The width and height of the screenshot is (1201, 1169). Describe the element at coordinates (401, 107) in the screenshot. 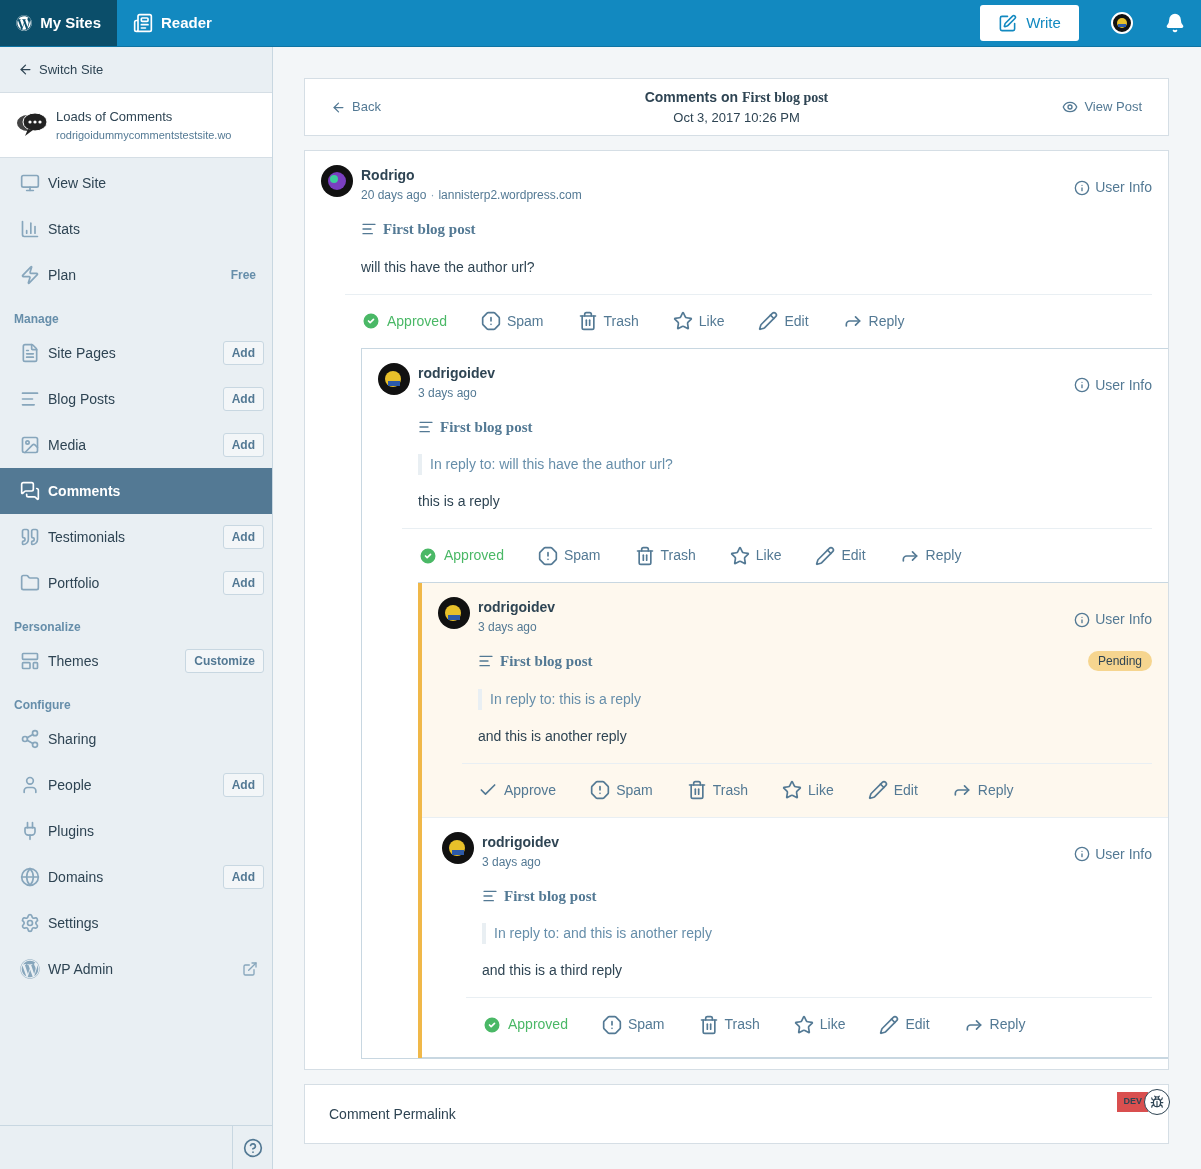

I see `back-link: Back` at that location.